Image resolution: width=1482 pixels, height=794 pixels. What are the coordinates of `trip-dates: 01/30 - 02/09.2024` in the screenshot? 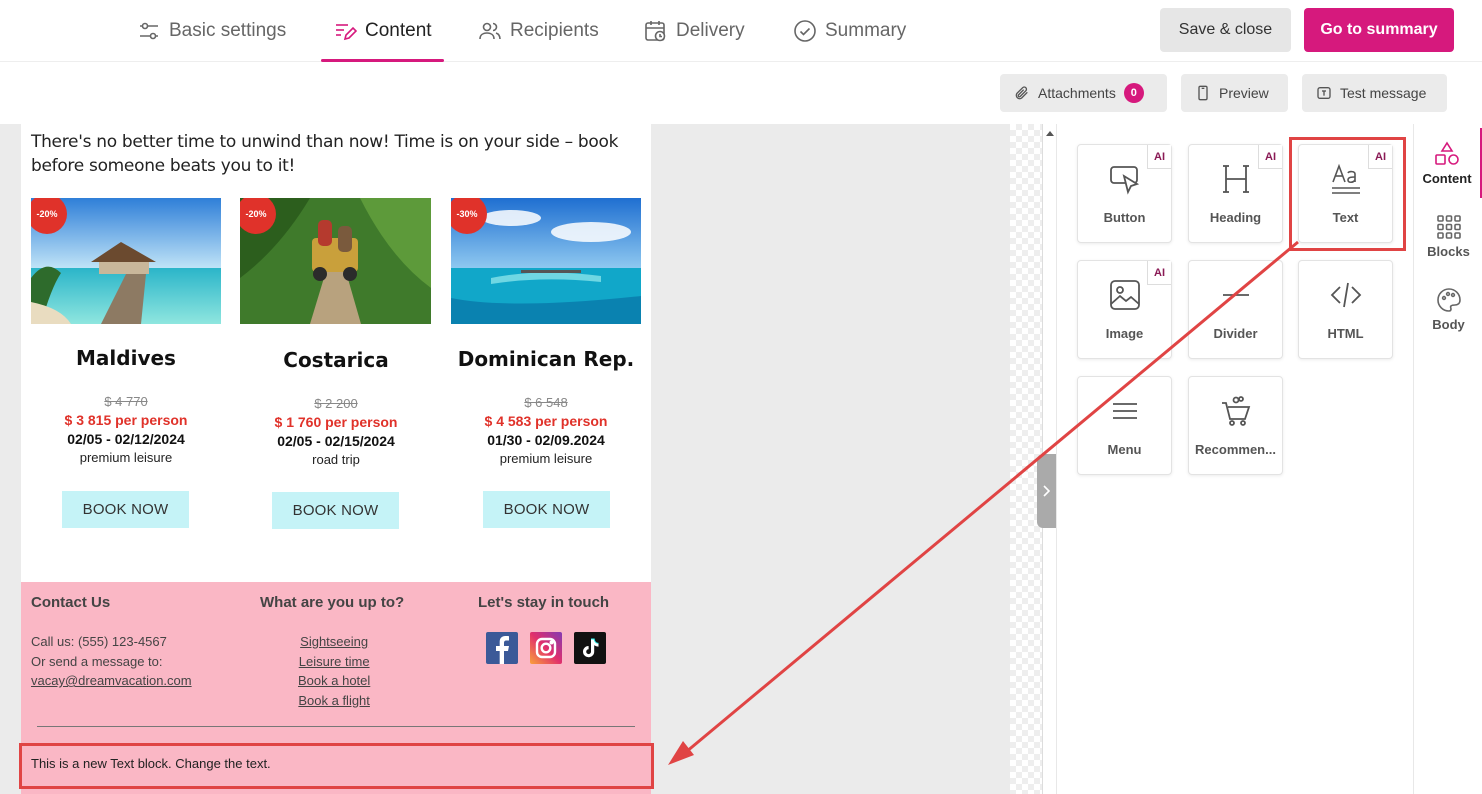 It's located at (546, 440).